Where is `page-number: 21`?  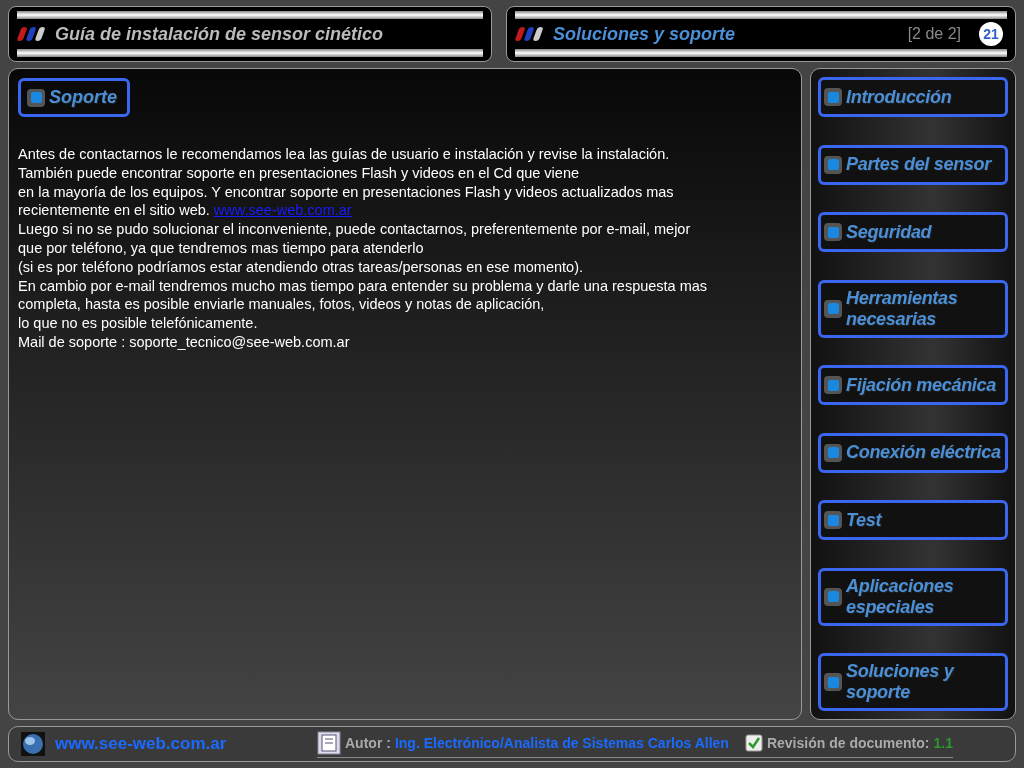
page-number: 21 is located at coordinates (991, 34).